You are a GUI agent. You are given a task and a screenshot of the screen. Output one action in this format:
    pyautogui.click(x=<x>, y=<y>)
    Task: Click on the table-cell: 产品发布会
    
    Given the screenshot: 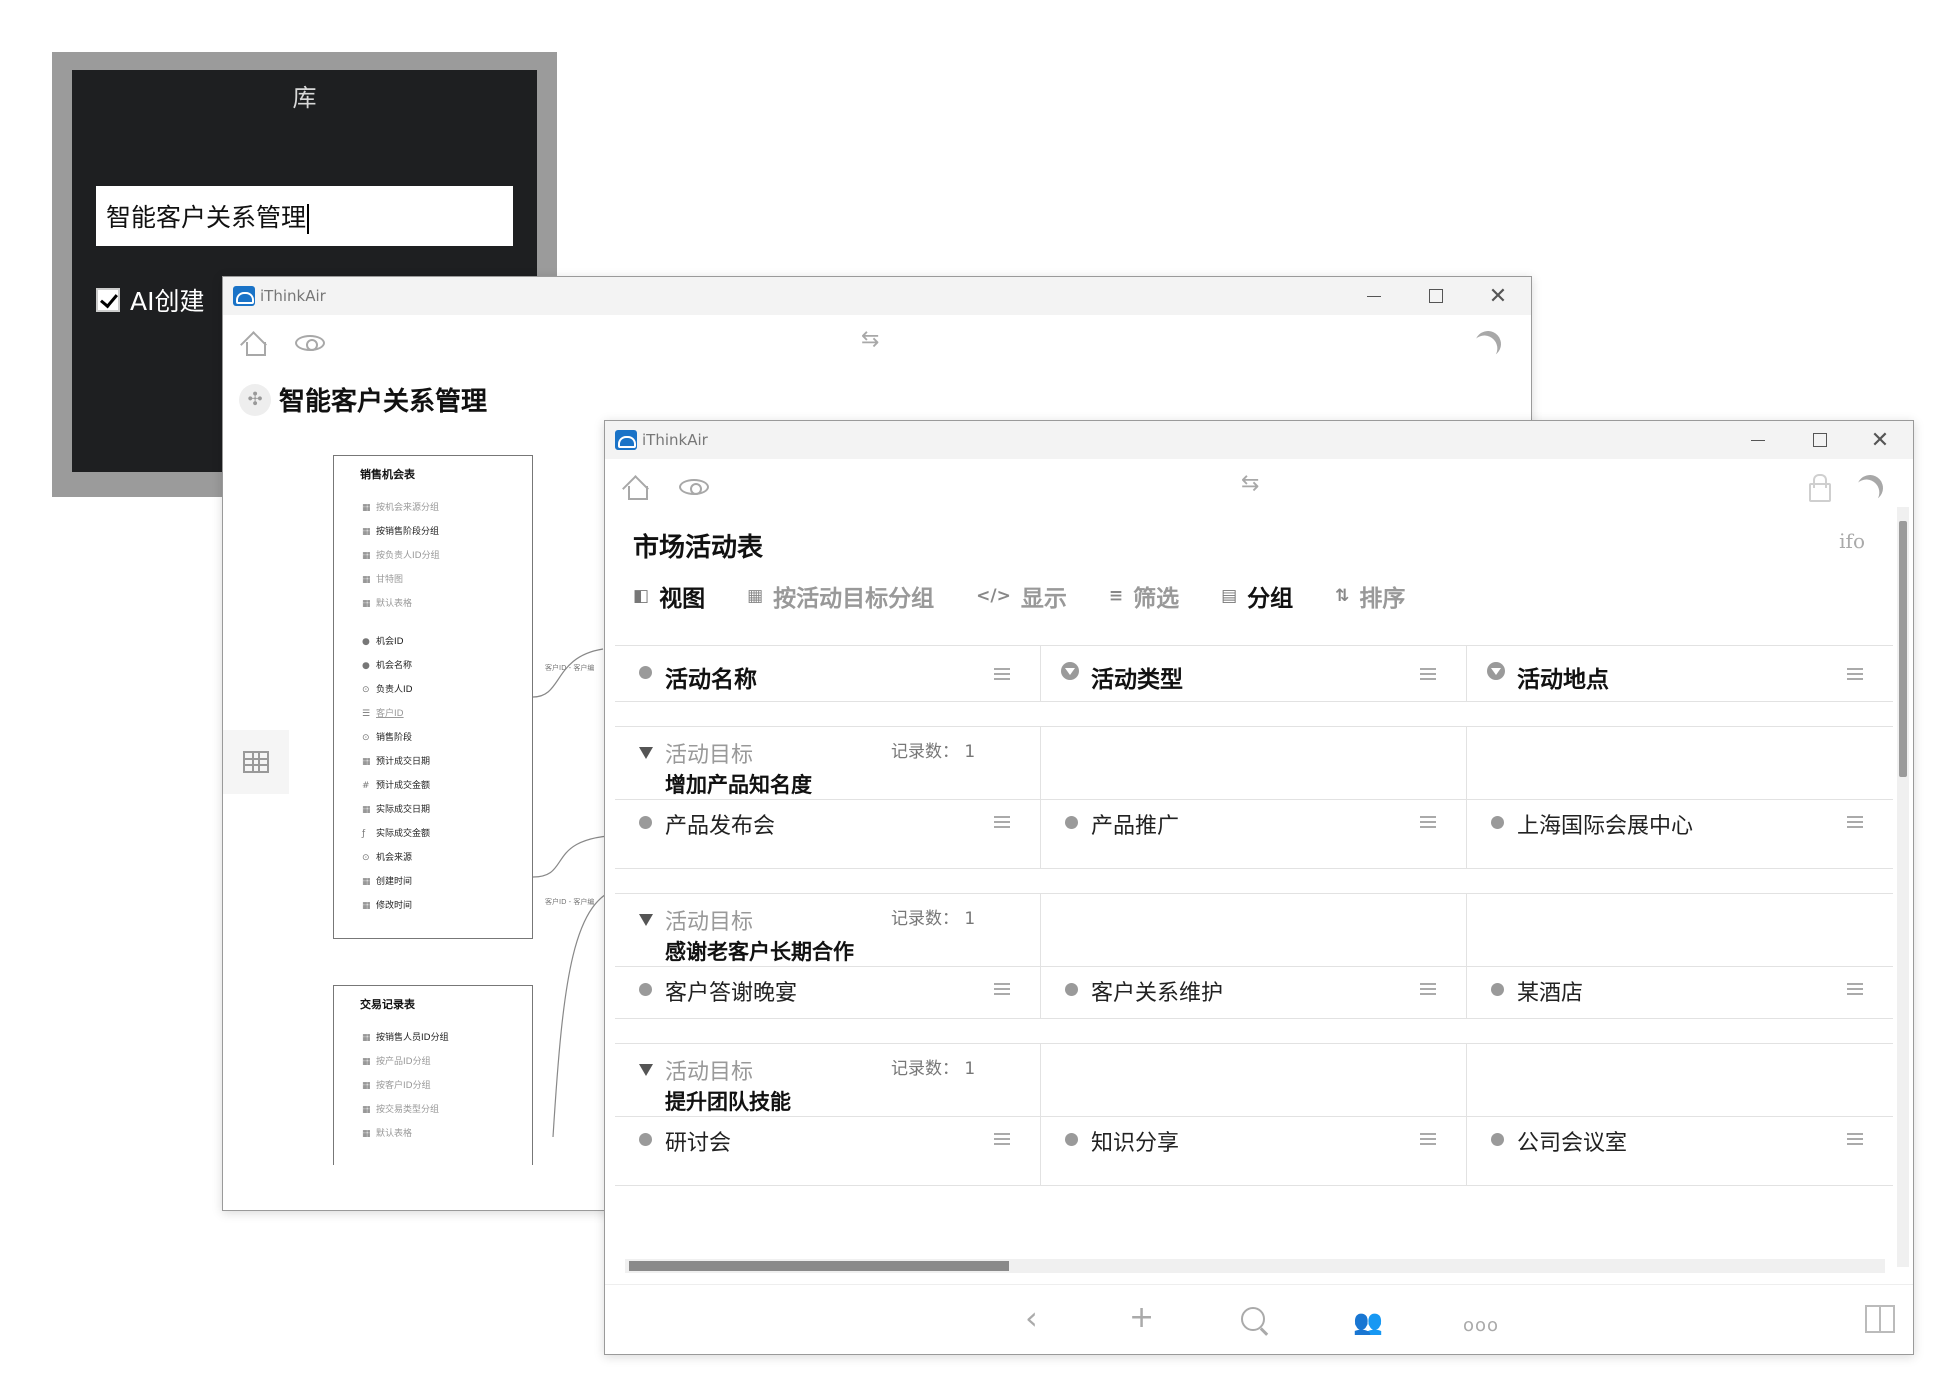 What is the action you would take?
    pyautogui.click(x=828, y=834)
    